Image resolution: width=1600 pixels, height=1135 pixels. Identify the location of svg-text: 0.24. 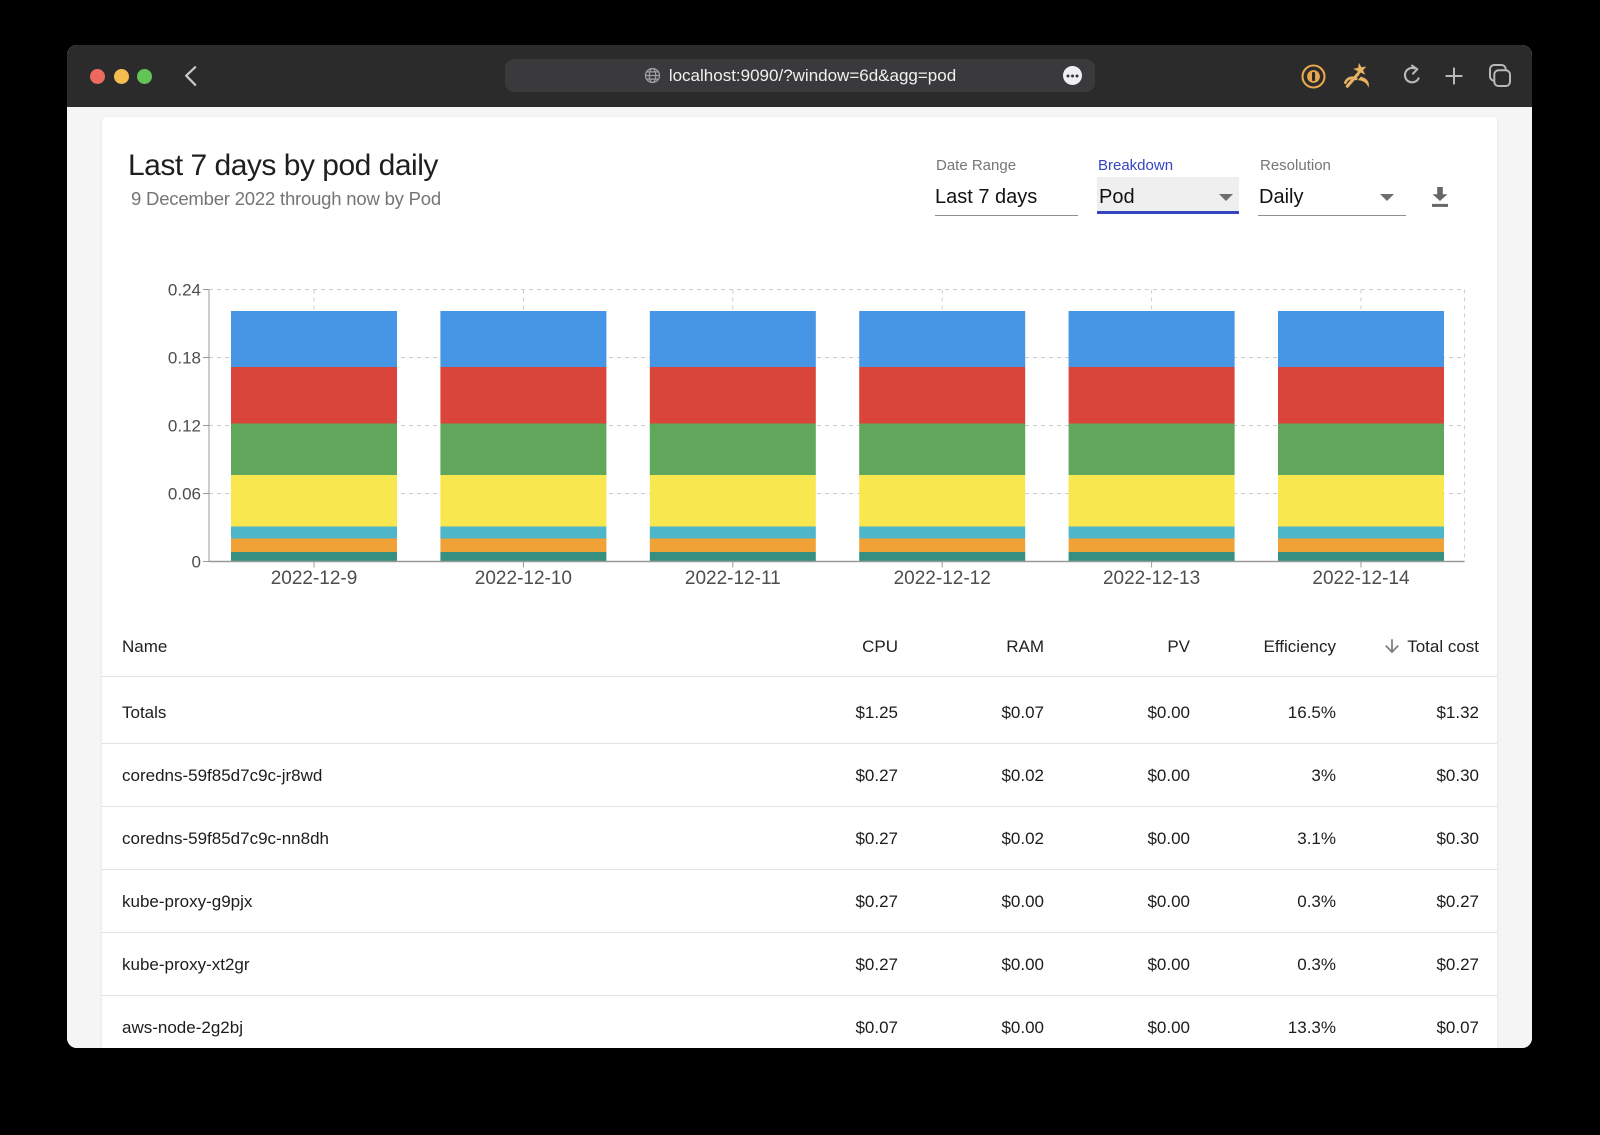
(184, 290).